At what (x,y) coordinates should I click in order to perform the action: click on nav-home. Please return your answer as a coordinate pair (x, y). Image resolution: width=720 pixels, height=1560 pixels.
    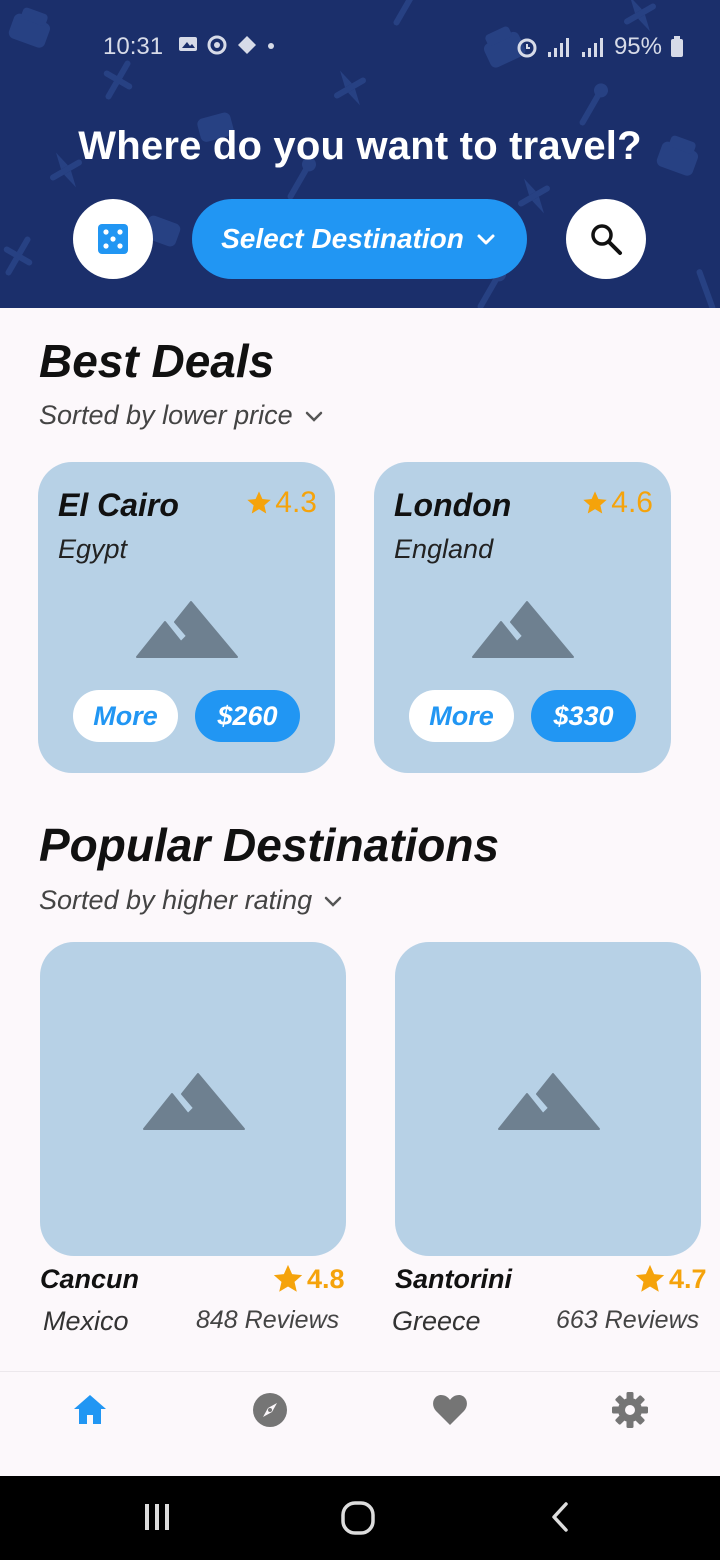
    Looking at the image, I should click on (90, 1410).